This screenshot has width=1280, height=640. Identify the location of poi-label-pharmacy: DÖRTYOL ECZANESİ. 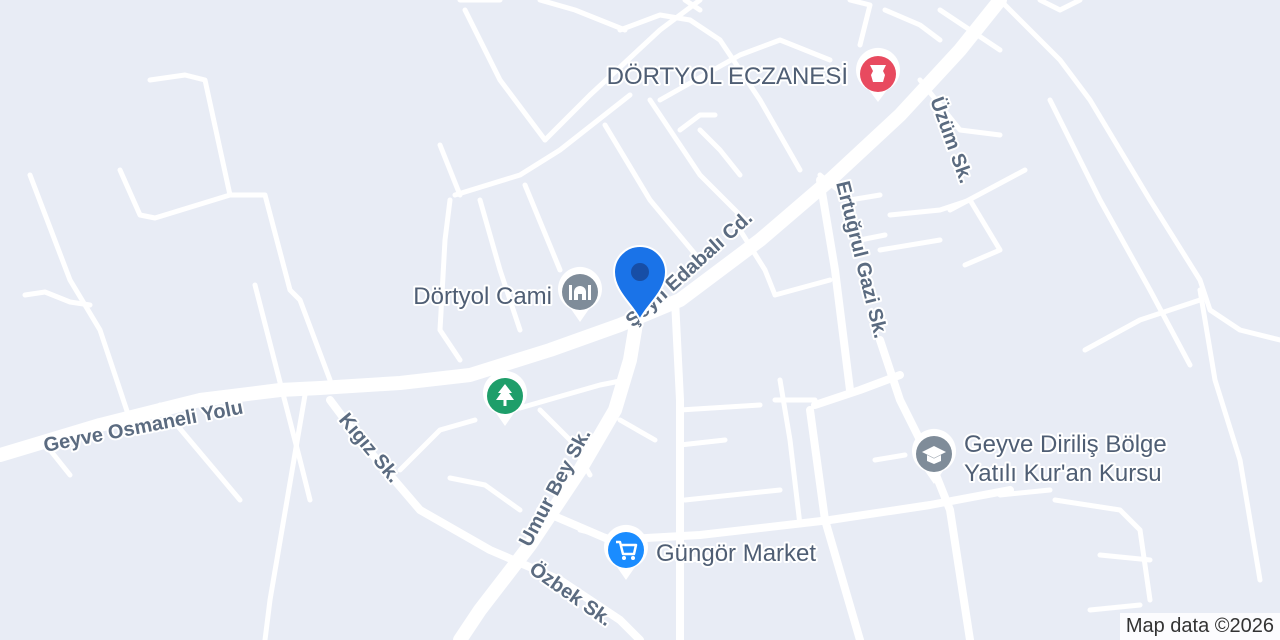
(727, 76).